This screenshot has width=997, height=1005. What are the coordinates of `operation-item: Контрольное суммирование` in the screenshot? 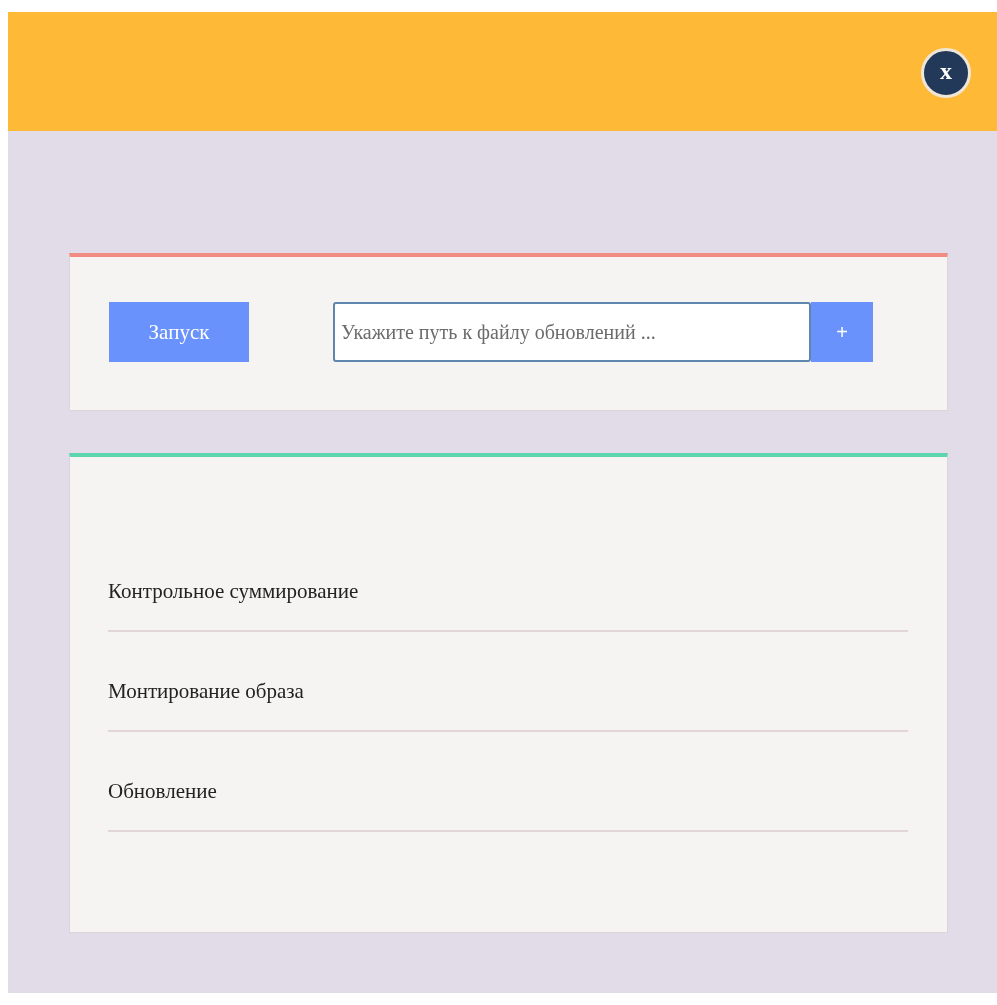 It's located at (233, 591).